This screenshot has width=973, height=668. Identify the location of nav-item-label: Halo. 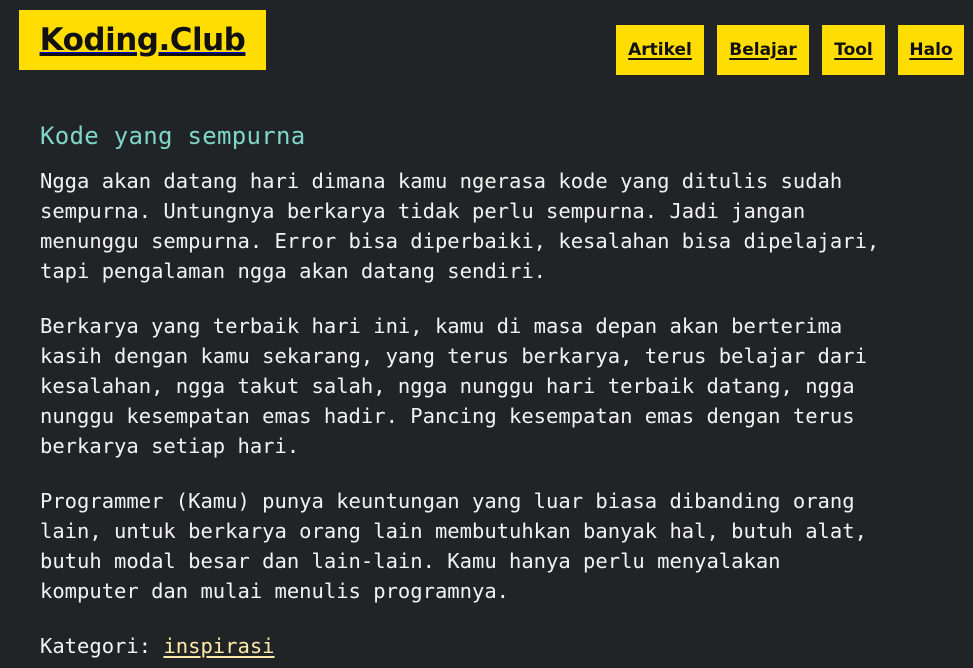
(931, 50).